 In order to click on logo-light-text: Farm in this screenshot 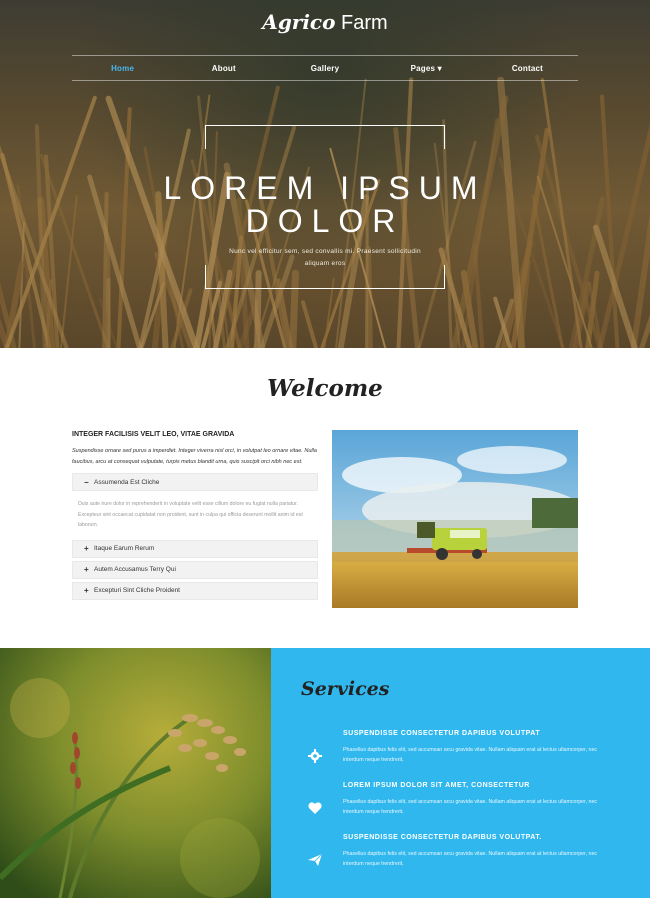, I will do `click(364, 23)`.